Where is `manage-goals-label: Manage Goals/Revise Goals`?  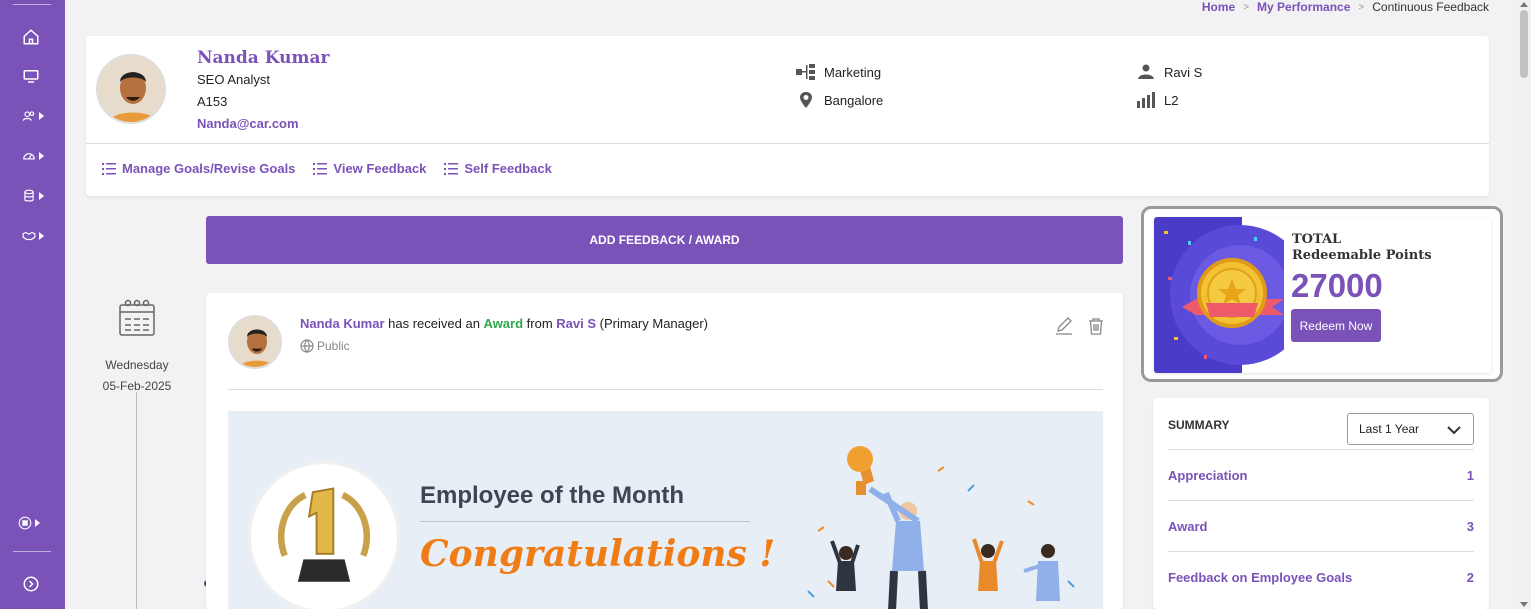 manage-goals-label: Manage Goals/Revise Goals is located at coordinates (209, 168).